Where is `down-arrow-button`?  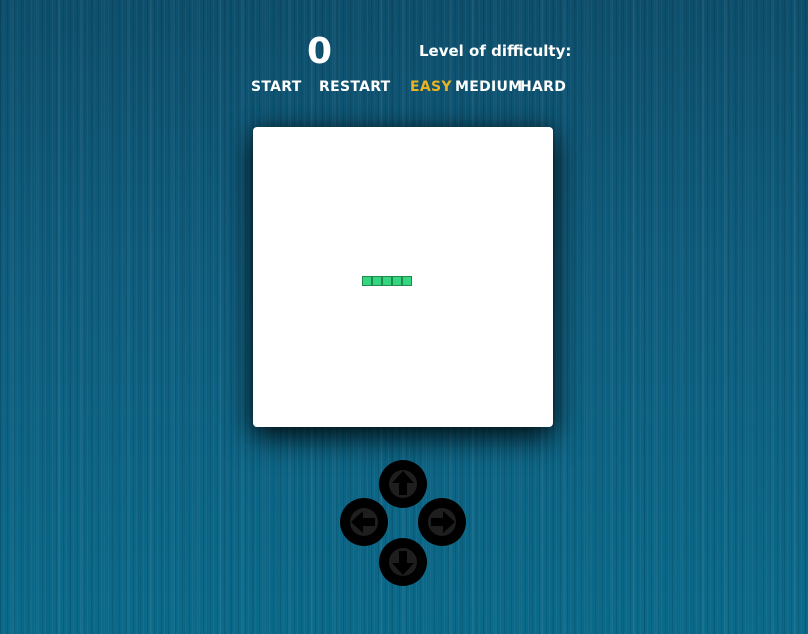 down-arrow-button is located at coordinates (403, 562).